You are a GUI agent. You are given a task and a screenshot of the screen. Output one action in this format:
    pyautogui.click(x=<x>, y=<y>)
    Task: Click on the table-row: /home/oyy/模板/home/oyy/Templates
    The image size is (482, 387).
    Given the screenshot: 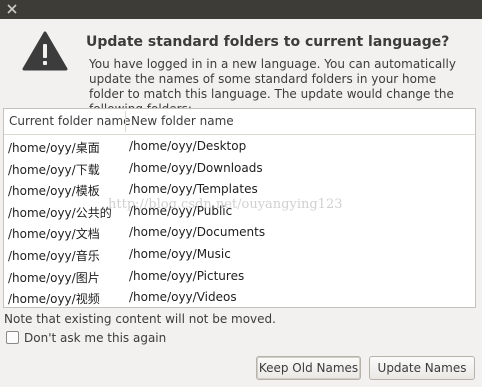 What is the action you would take?
    pyautogui.click(x=239, y=189)
    